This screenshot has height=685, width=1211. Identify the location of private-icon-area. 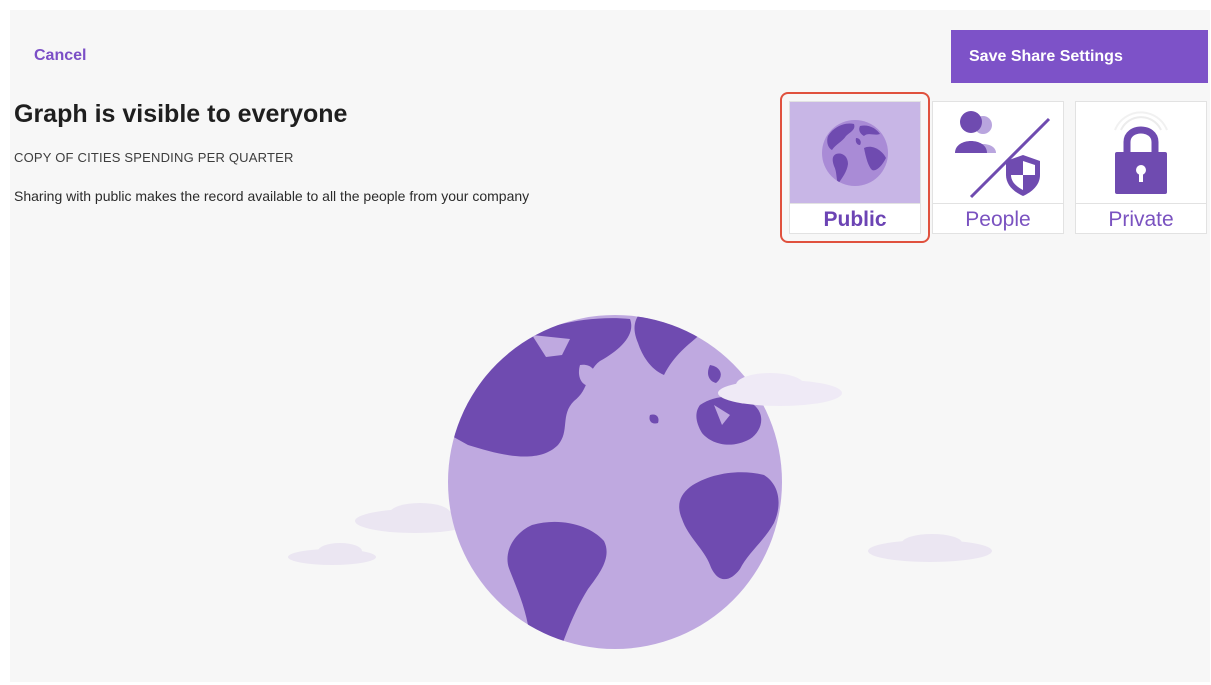
(1141, 152).